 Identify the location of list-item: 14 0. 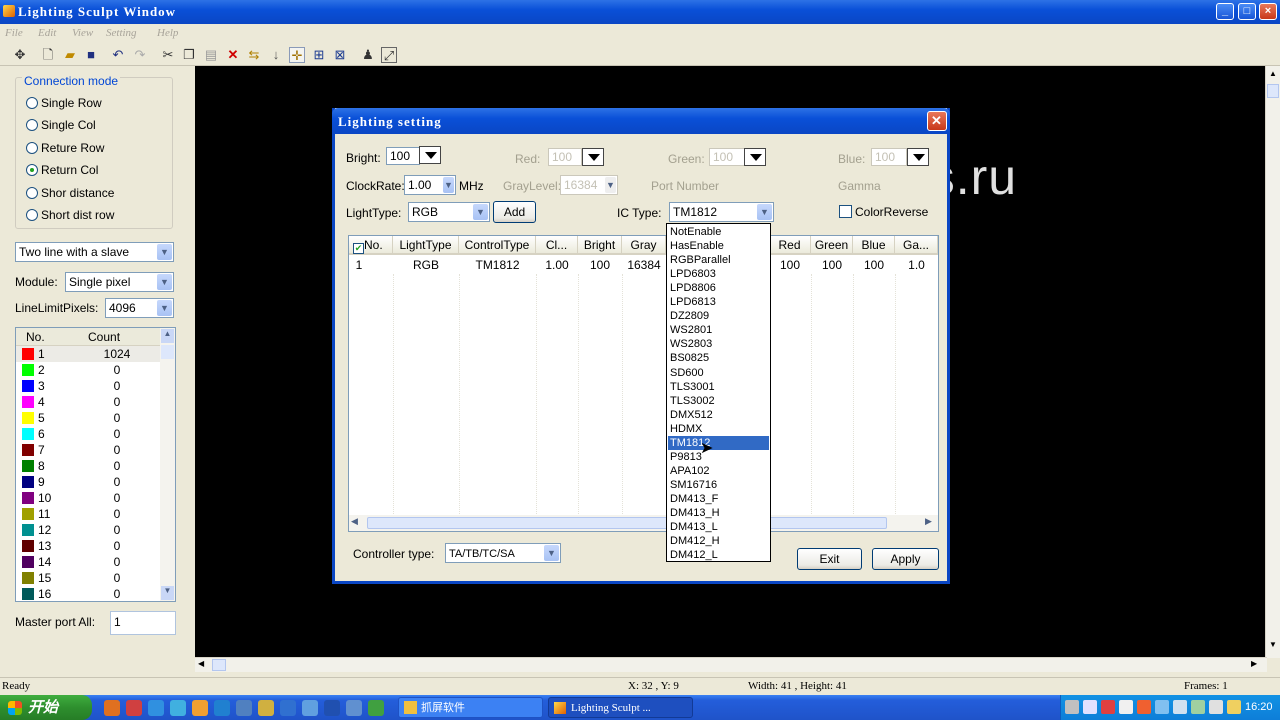
(88, 562).